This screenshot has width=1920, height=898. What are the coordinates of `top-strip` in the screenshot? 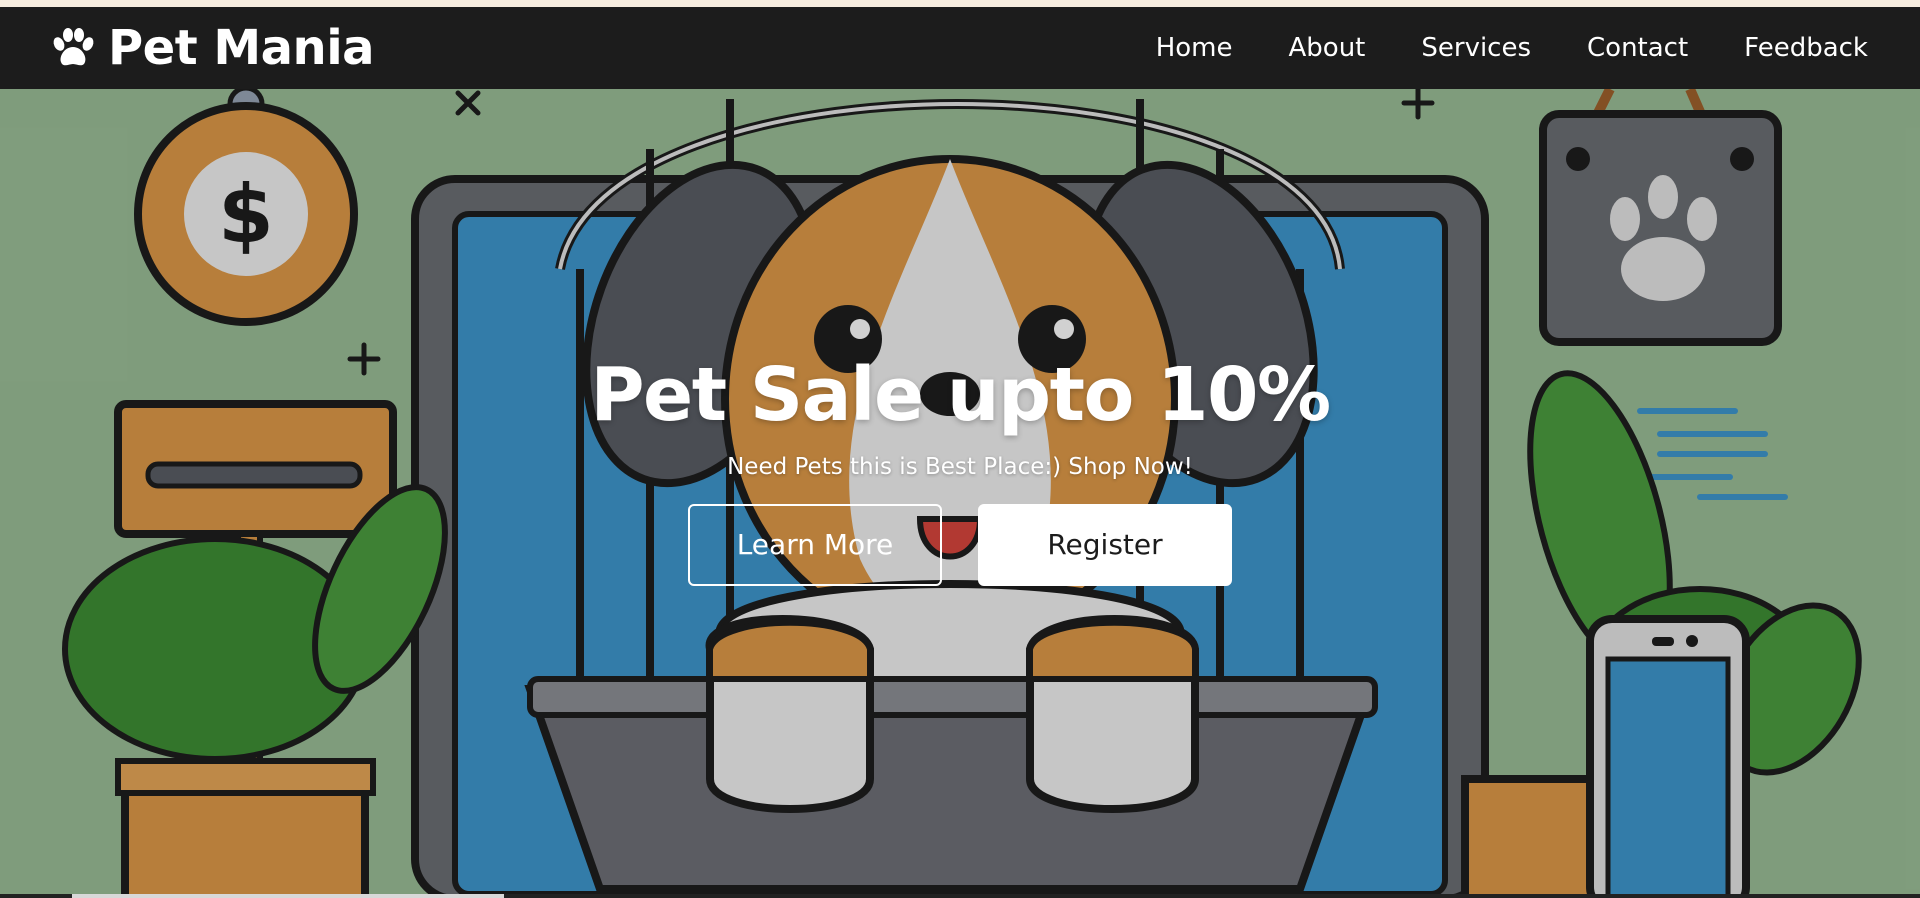 It's located at (960, 3).